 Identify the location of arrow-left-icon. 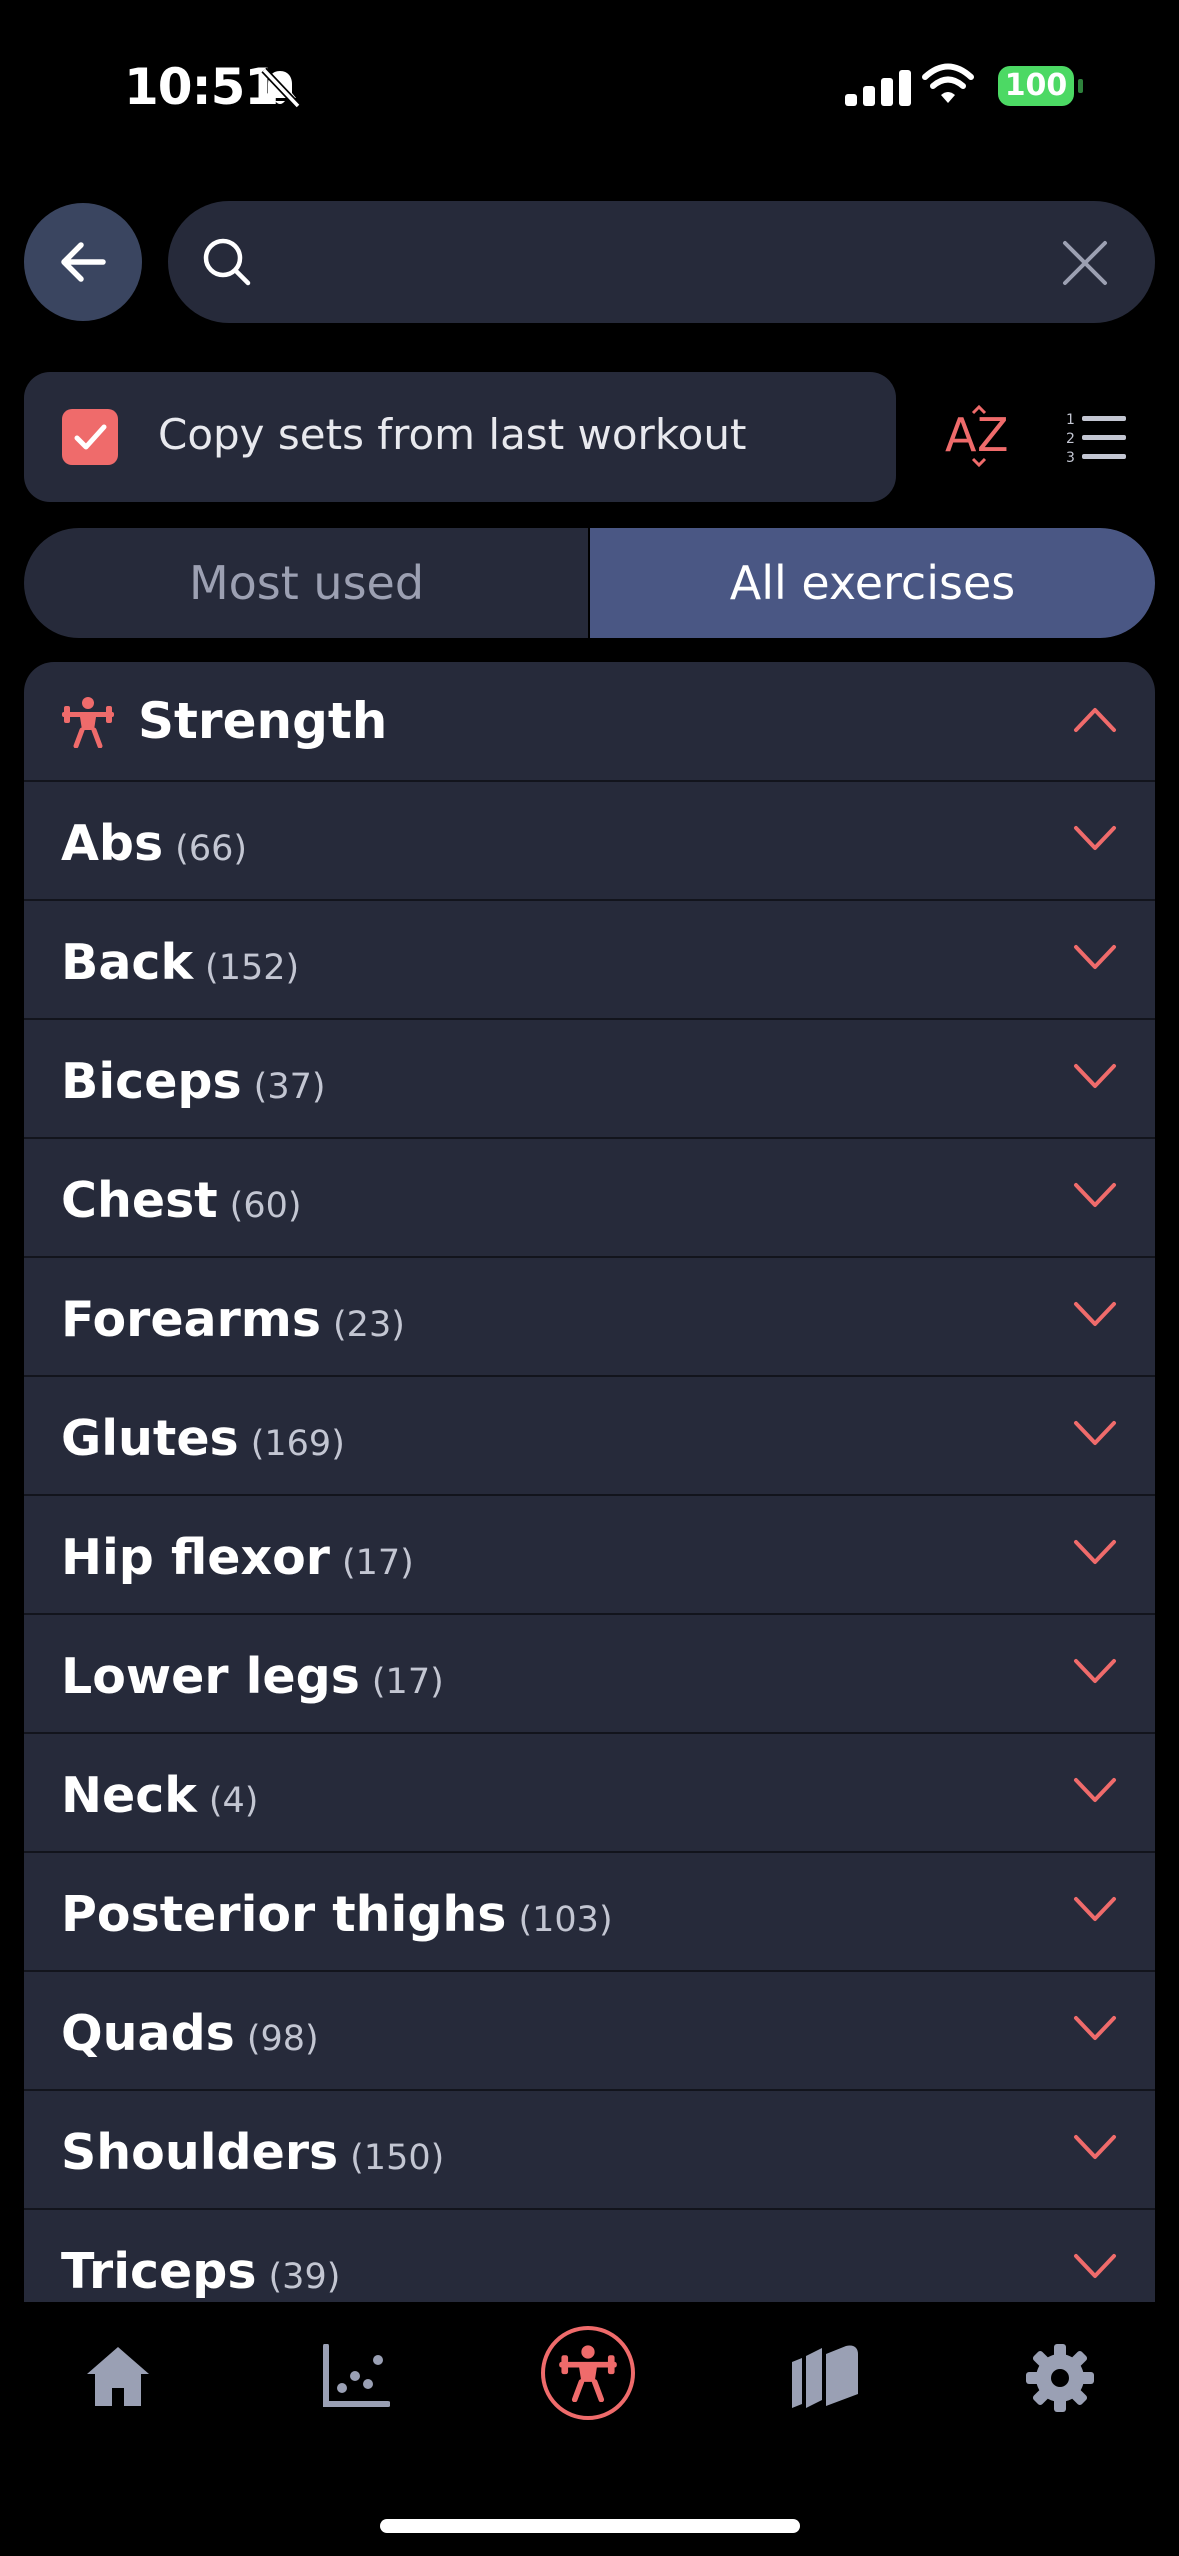
(83, 262).